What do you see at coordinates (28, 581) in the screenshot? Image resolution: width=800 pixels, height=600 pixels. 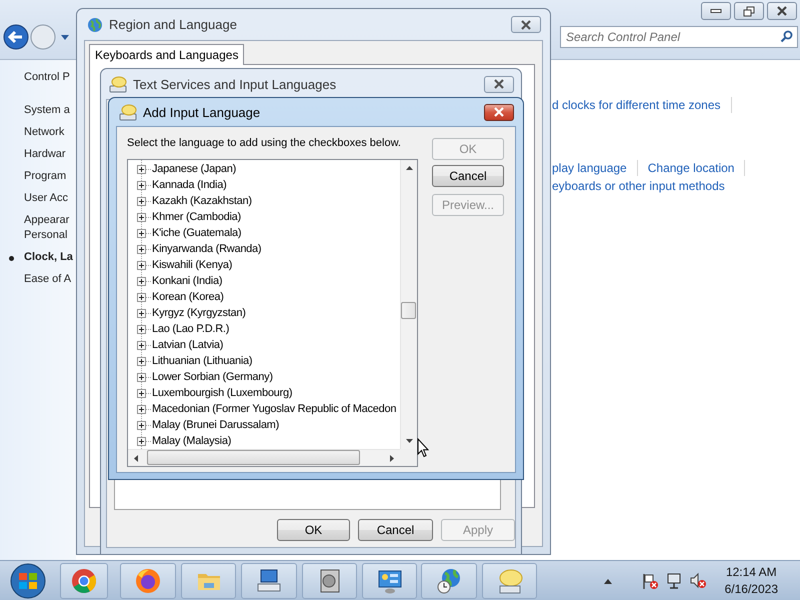 I see `start-button` at bounding box center [28, 581].